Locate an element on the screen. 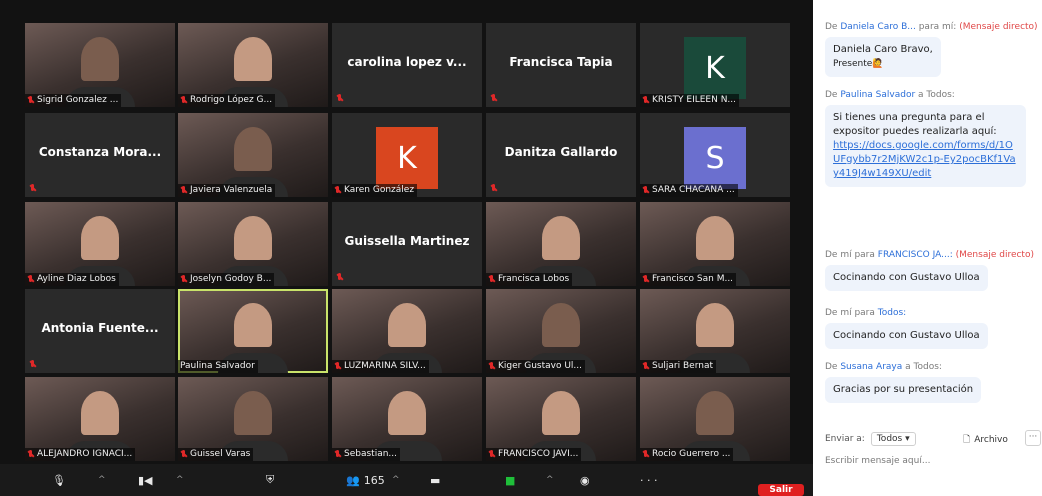  chat-message-header: De Paulina Salvador a Todos: is located at coordinates (932, 95).